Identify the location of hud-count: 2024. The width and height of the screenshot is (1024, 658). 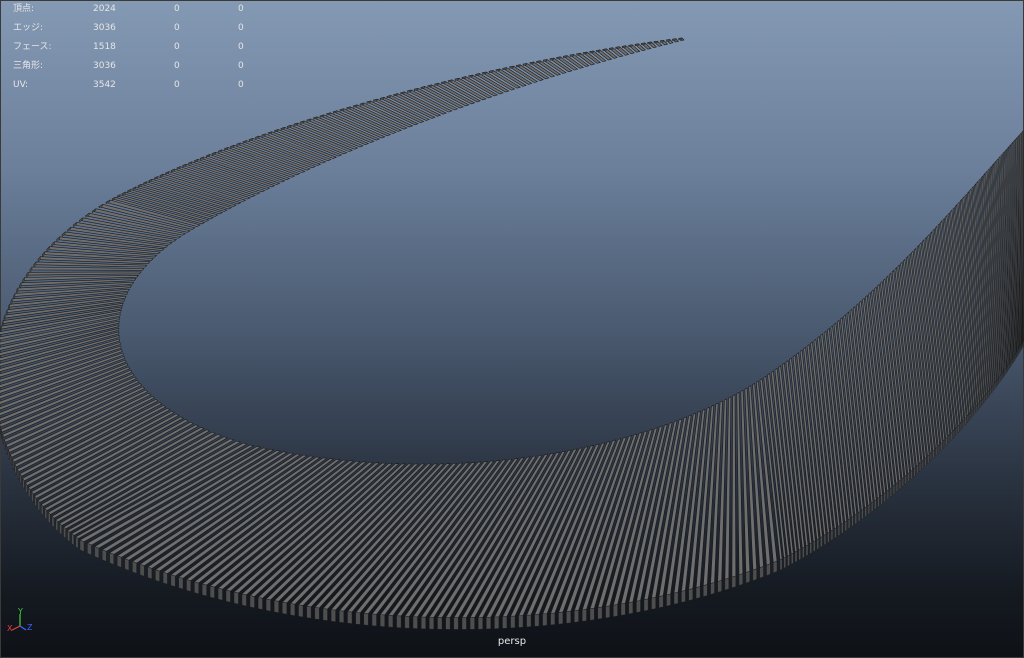
(104, 9).